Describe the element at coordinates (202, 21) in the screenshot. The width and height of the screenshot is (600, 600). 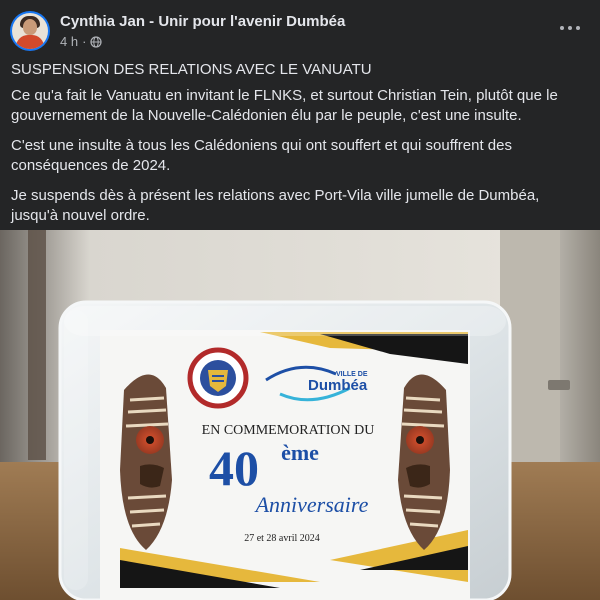
I see `author-name: Cynthia Jan - Unir pour l'avenir Dumbéa` at that location.